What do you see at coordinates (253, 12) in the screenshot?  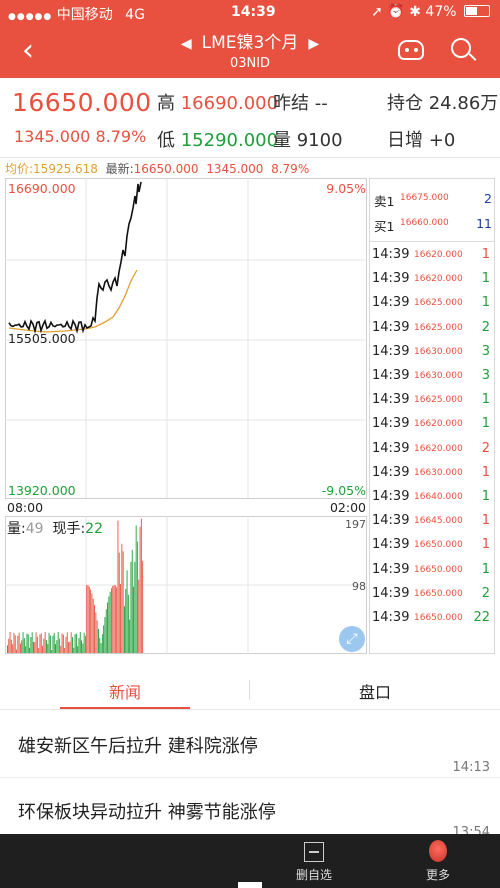 I see `status-time: 14:39` at bounding box center [253, 12].